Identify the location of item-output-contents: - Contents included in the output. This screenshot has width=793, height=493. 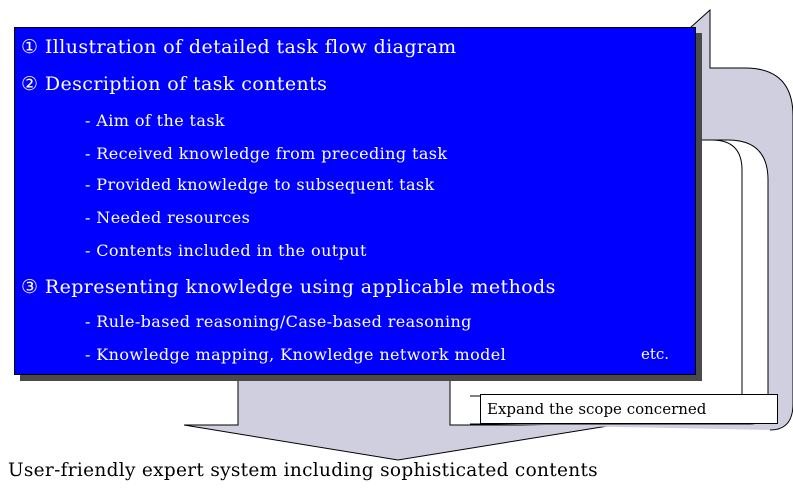
(226, 250).